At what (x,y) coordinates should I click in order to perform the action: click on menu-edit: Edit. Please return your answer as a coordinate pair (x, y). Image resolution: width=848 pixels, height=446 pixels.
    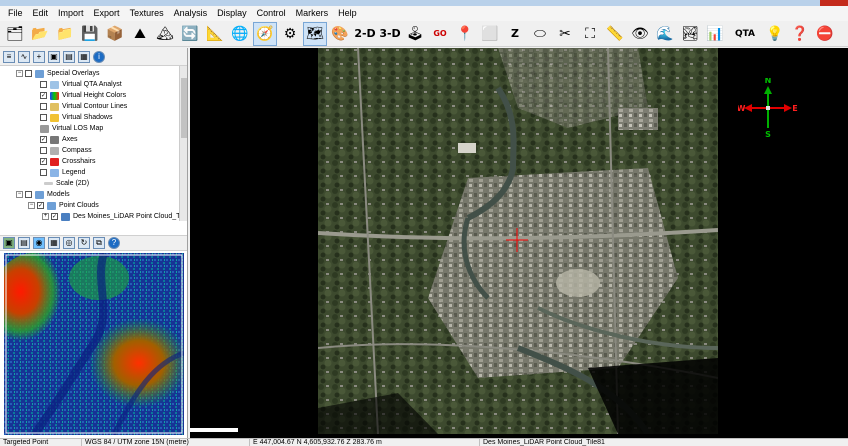
    Looking at the image, I should click on (41, 13).